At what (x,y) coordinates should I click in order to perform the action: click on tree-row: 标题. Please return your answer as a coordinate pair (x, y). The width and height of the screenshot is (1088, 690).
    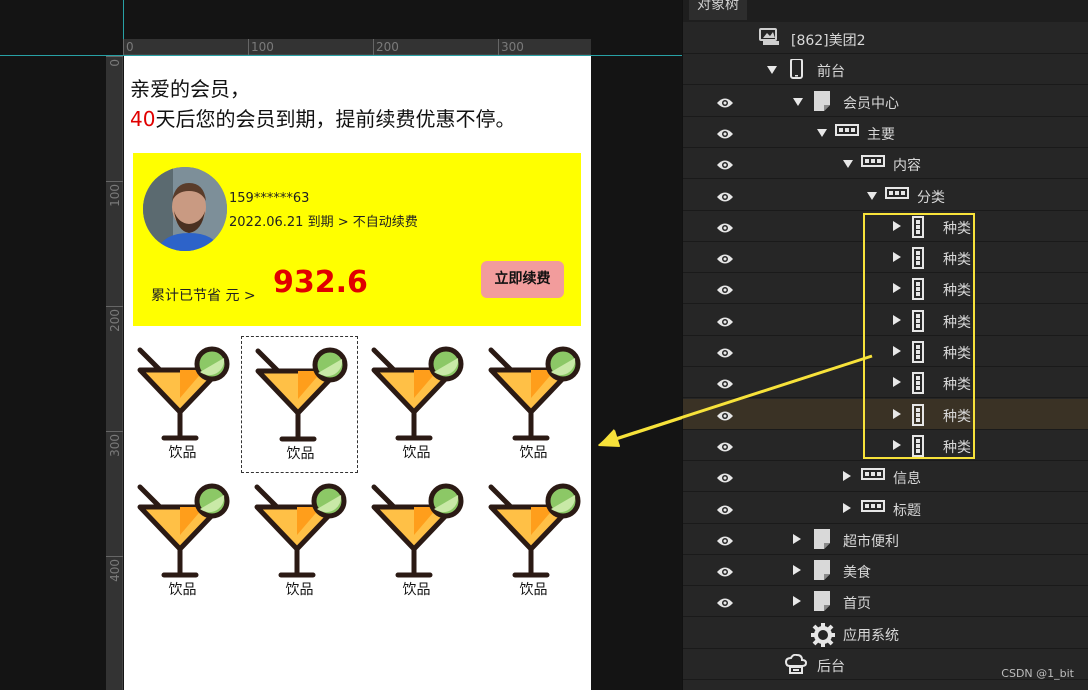
    Looking at the image, I should click on (885, 508).